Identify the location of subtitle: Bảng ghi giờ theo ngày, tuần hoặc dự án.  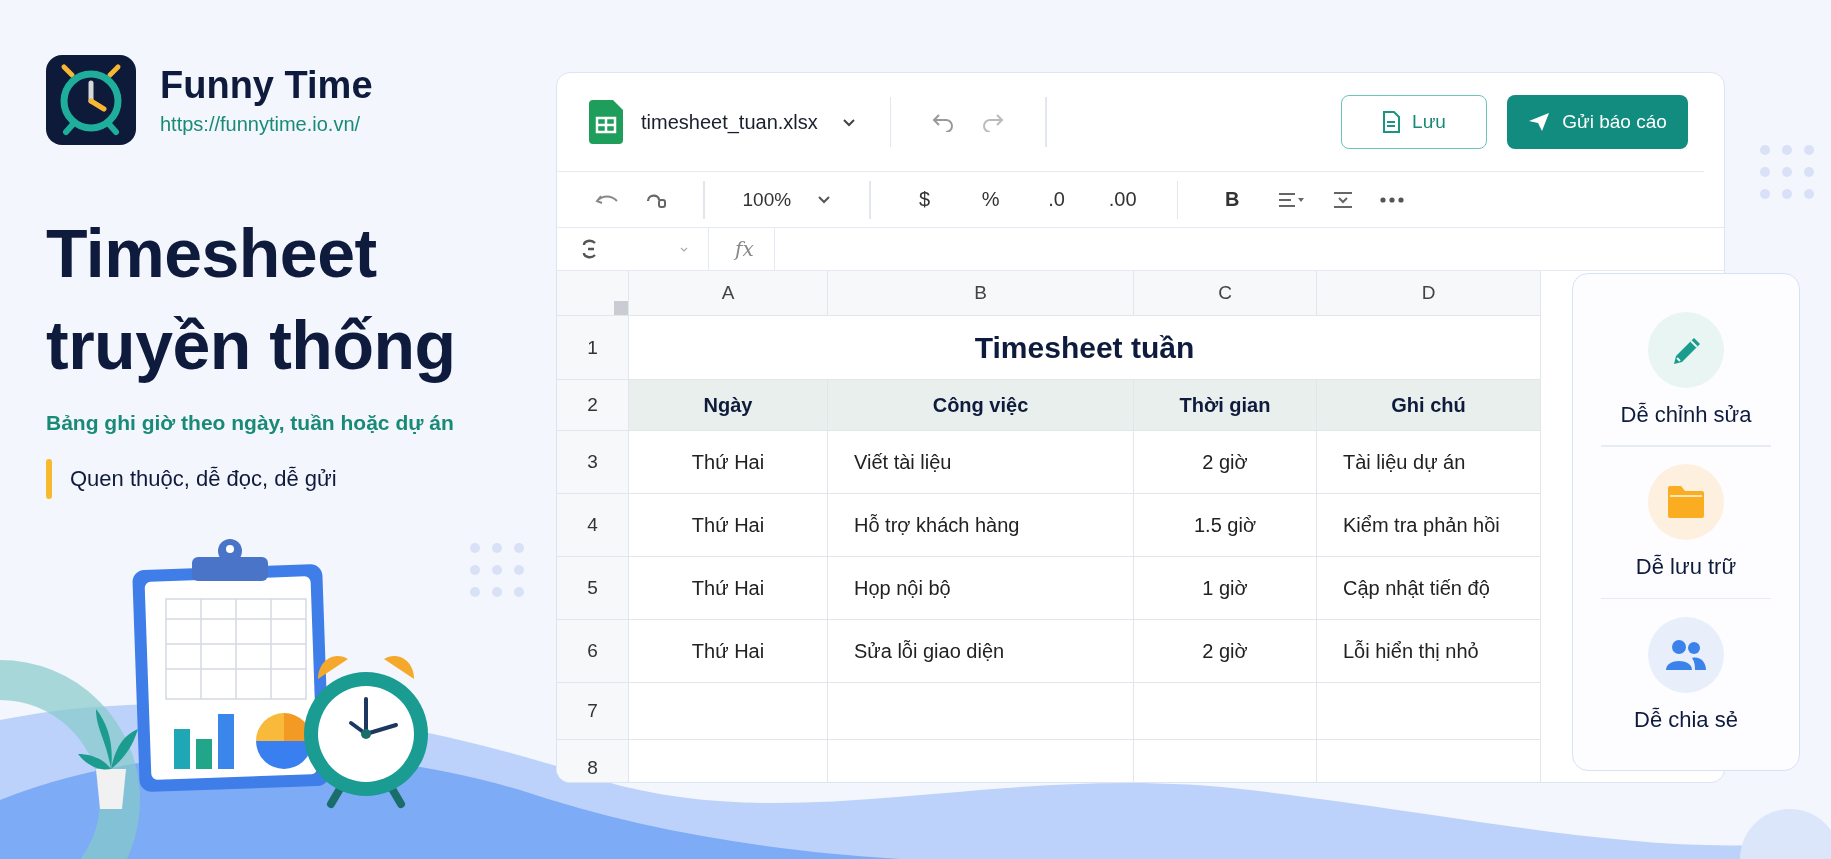
(250, 423).